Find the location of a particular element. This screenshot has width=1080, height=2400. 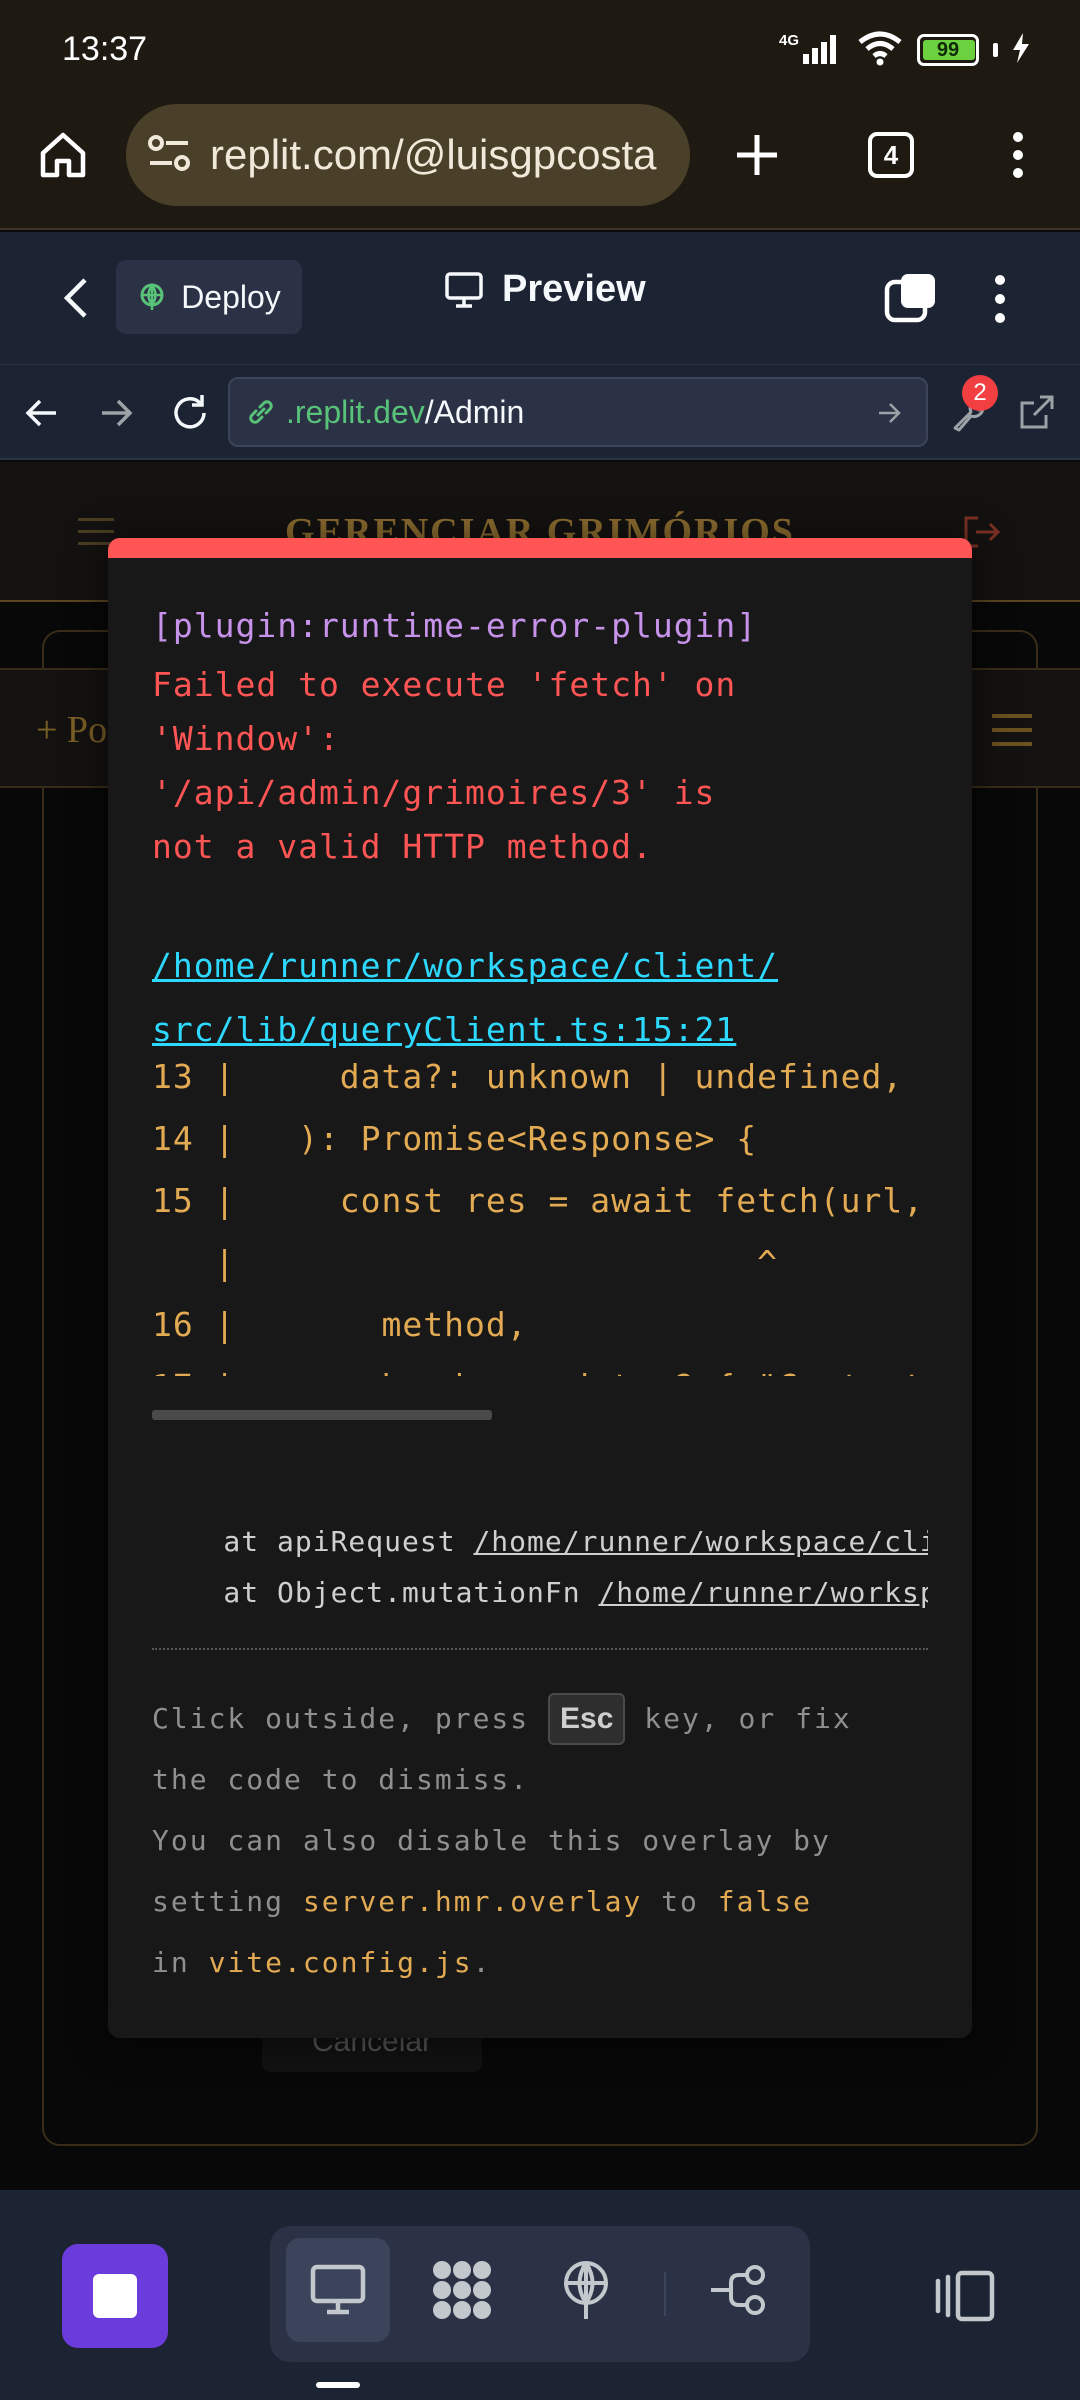

sidebar-toggle-icon is located at coordinates (965, 2296).